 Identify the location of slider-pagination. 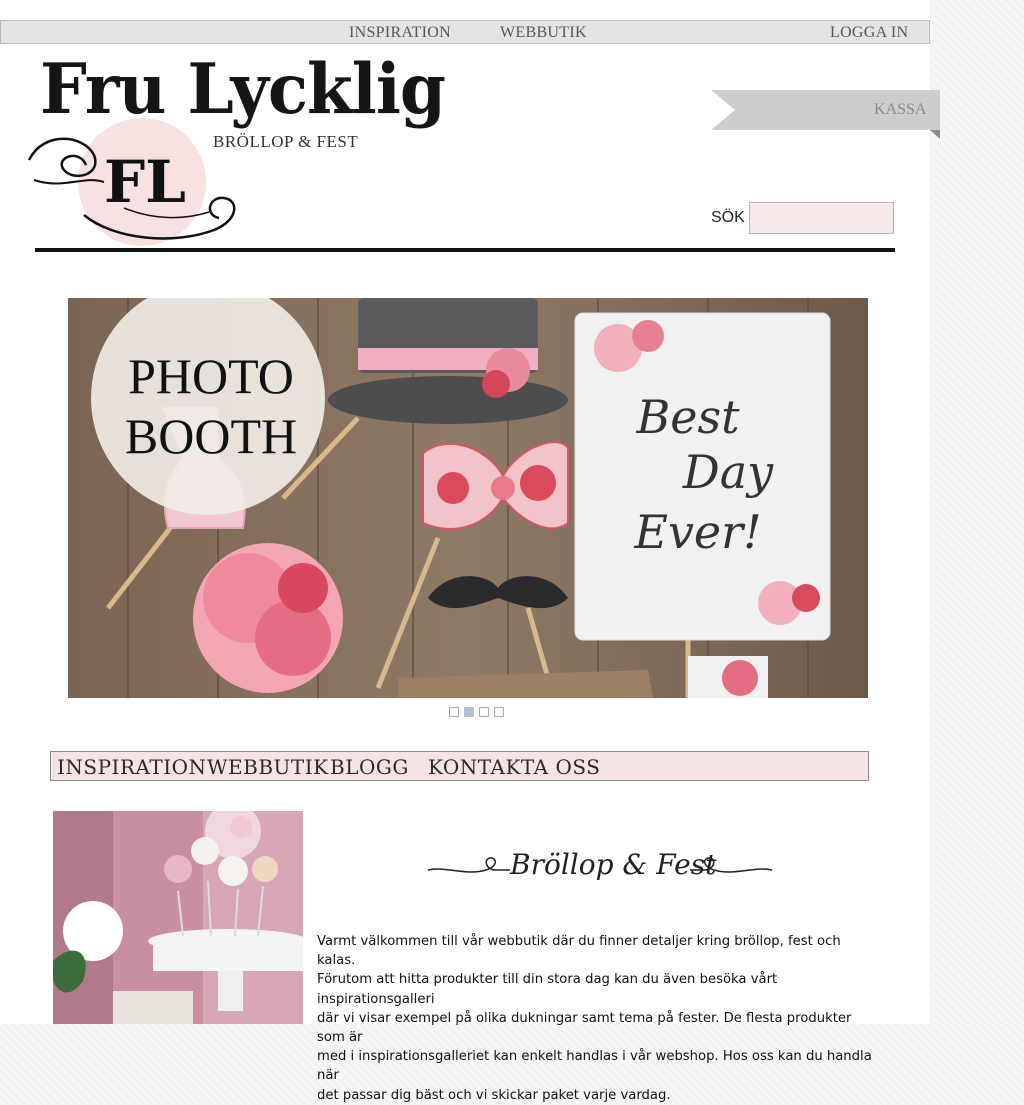
(476, 712).